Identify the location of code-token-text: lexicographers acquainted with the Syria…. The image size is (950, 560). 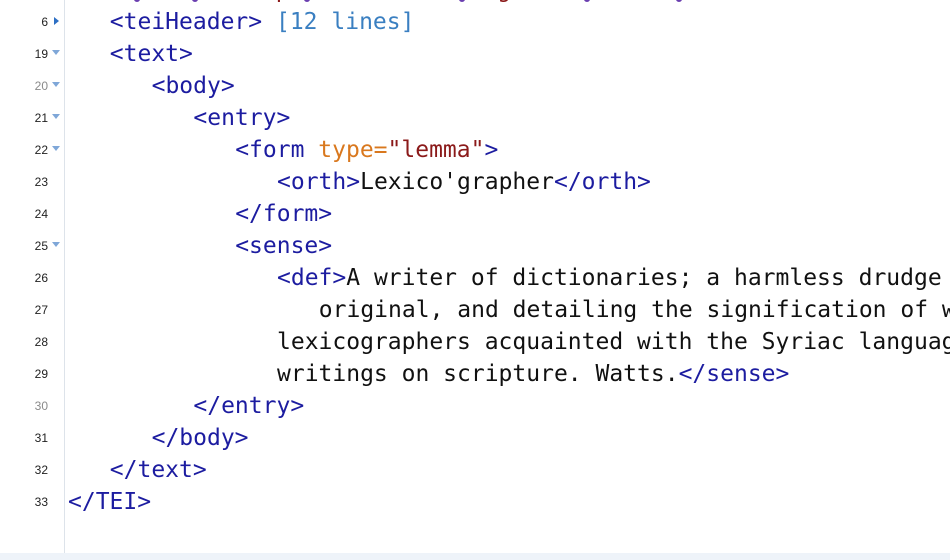
(613, 342).